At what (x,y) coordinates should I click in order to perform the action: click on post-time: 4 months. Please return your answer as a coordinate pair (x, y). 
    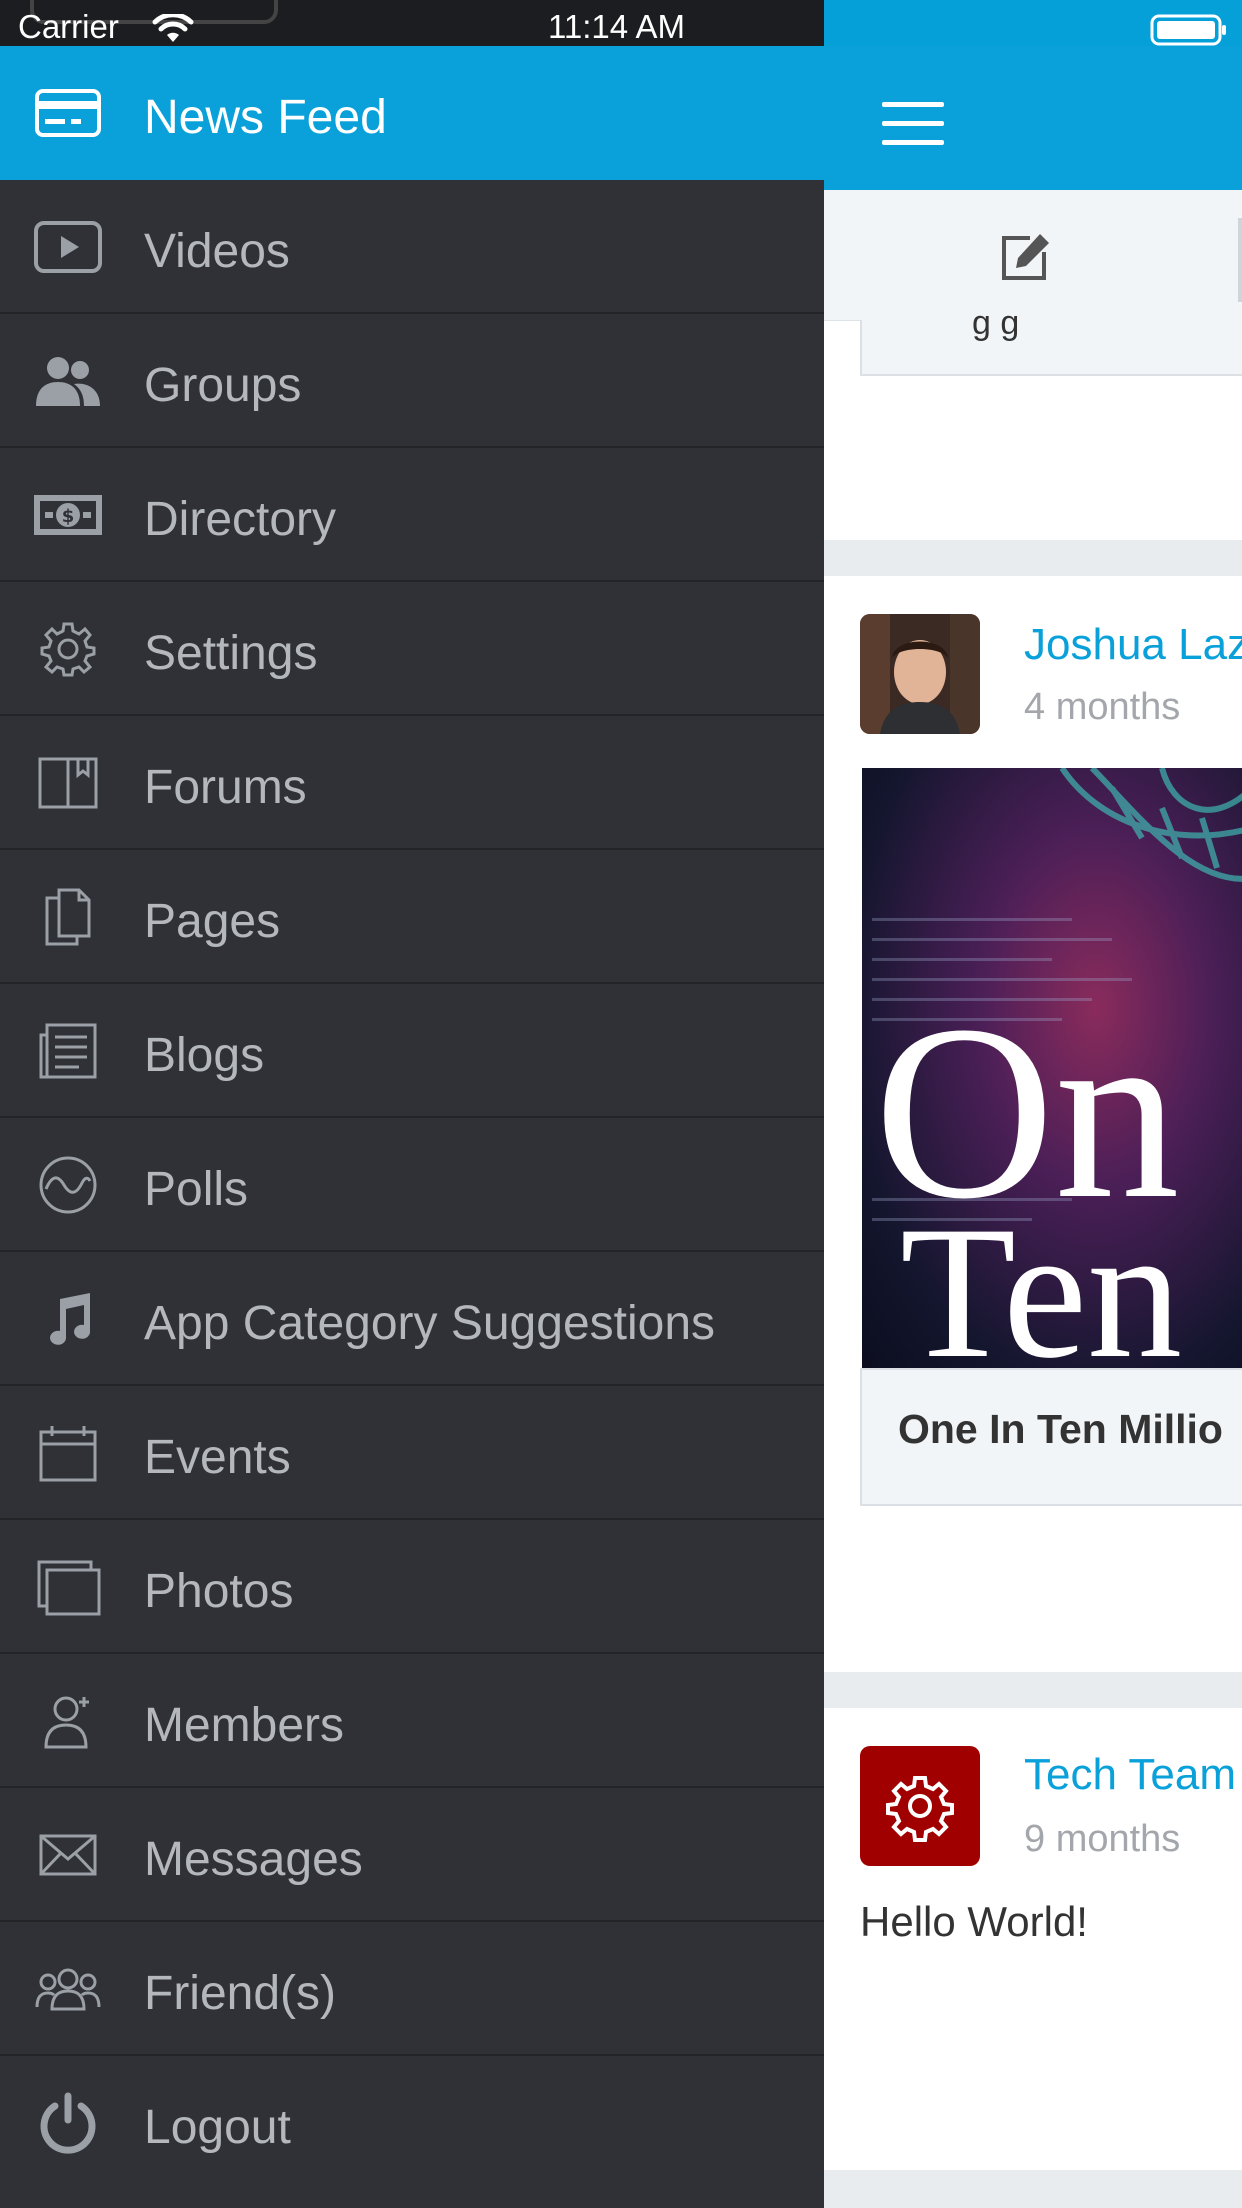
    Looking at the image, I should click on (1102, 707).